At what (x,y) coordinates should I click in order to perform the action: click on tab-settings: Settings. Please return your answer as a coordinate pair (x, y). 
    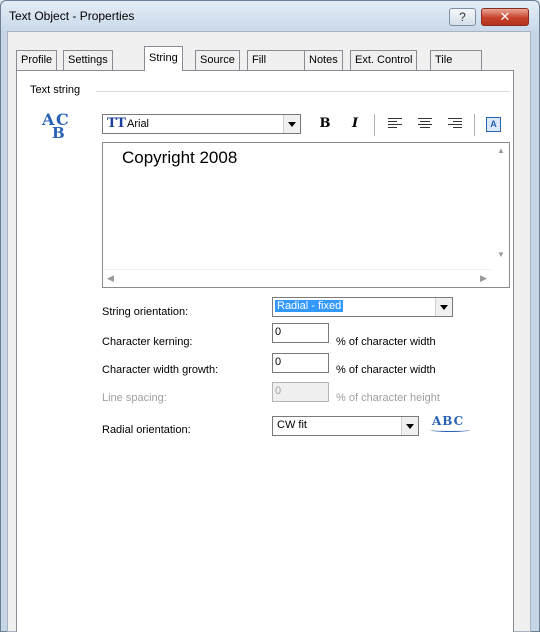
    Looking at the image, I should click on (88, 60).